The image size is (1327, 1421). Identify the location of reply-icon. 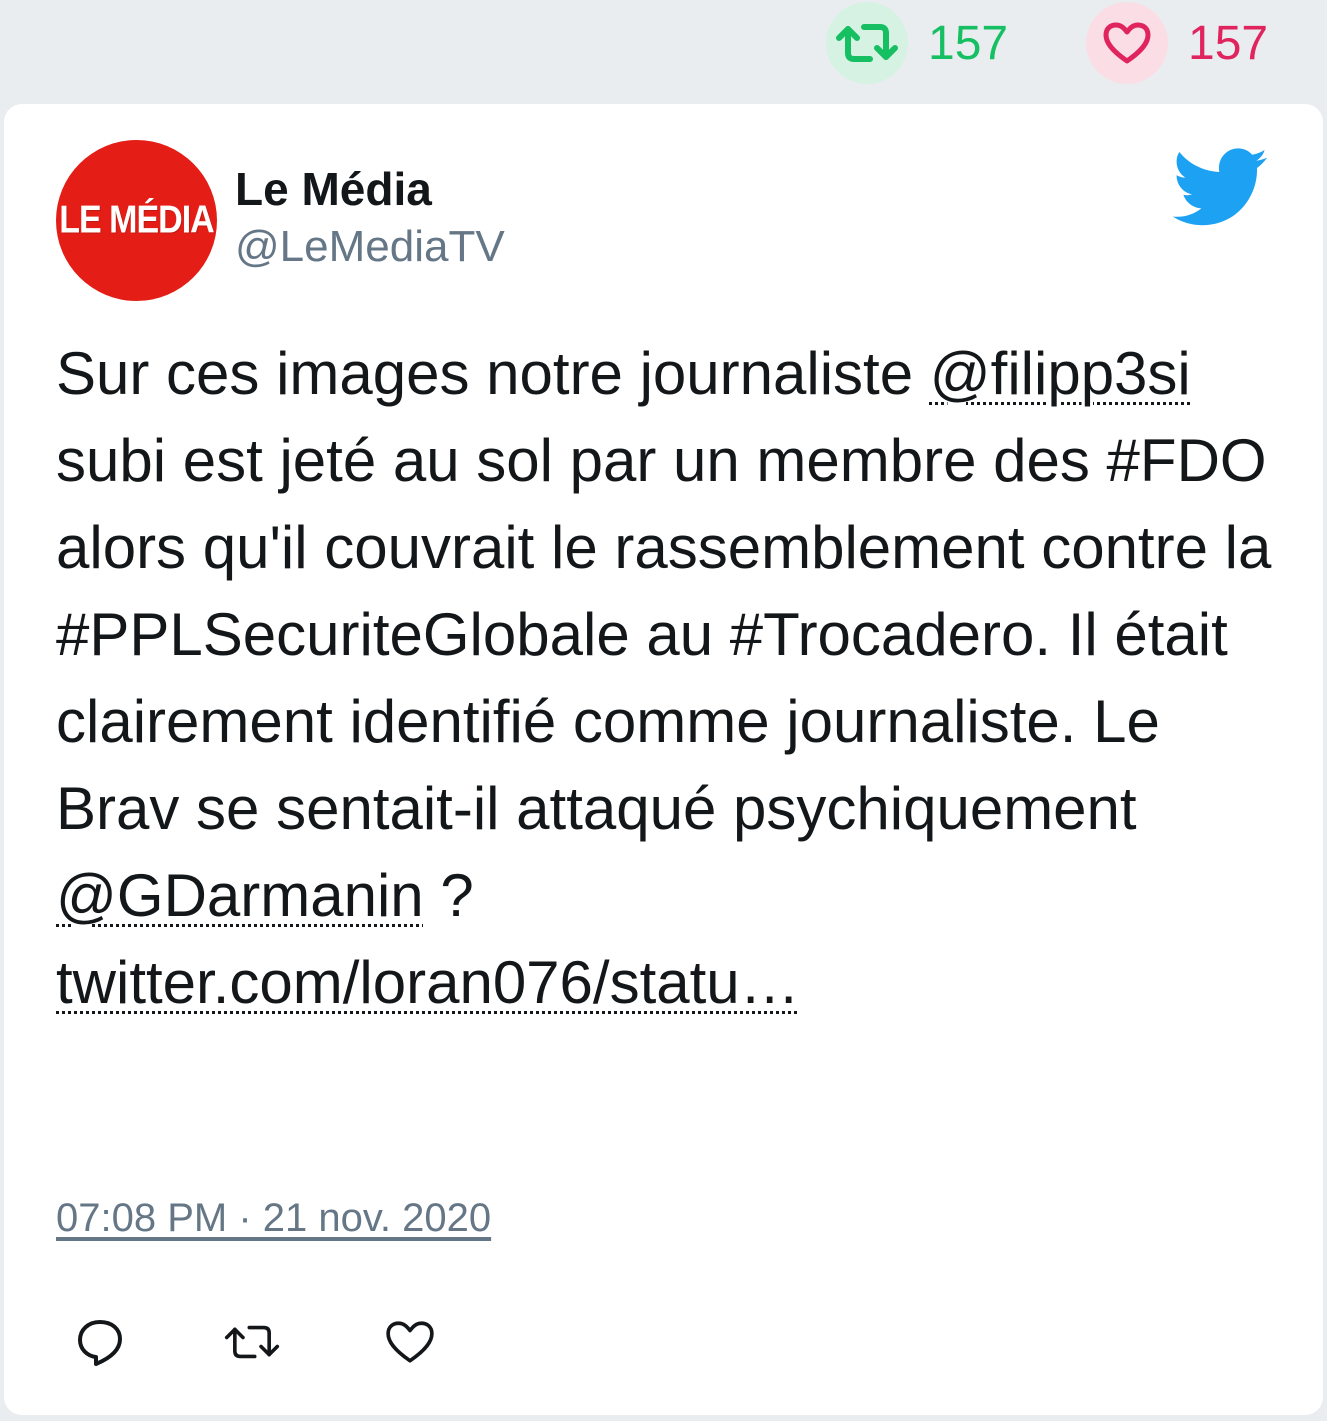
(100, 1343).